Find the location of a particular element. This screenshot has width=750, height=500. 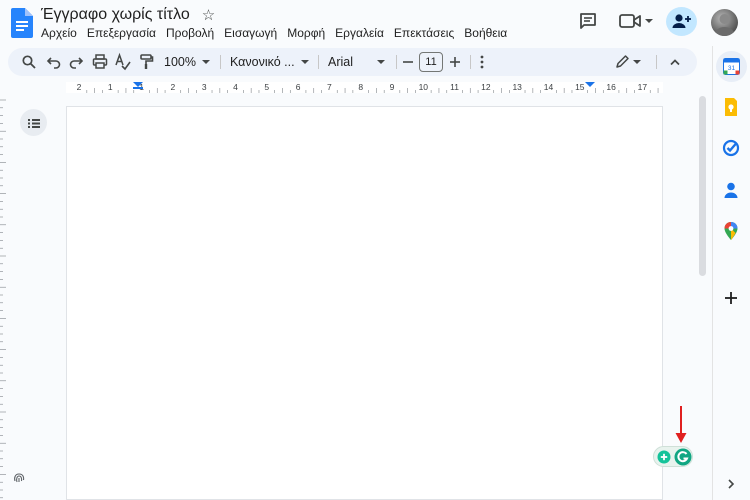

contacts-icon is located at coordinates (731, 190).